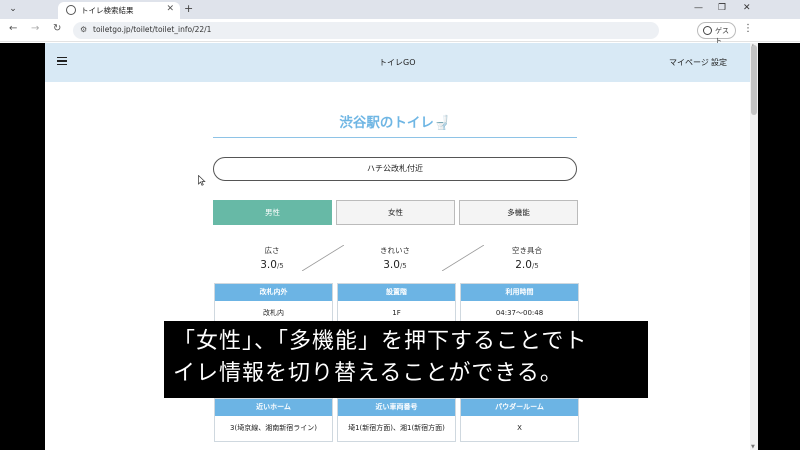 Image resolution: width=800 pixels, height=450 pixels. I want to click on info-head: 設置階, so click(396, 292).